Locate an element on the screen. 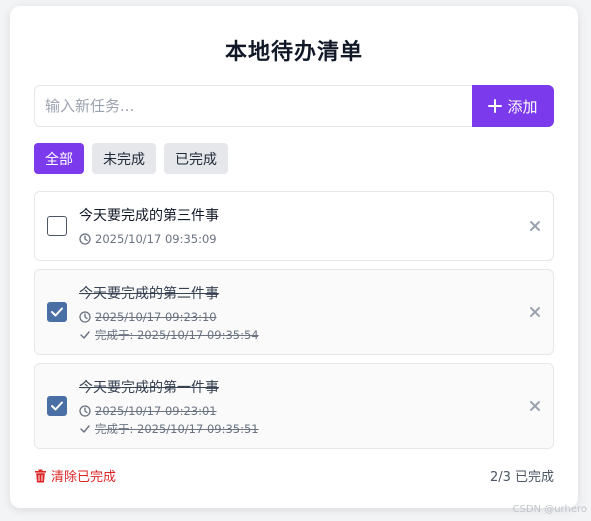 The height and width of the screenshot is (521, 591). task-created-meta: 2025/10/17 09:23:10 is located at coordinates (148, 317).